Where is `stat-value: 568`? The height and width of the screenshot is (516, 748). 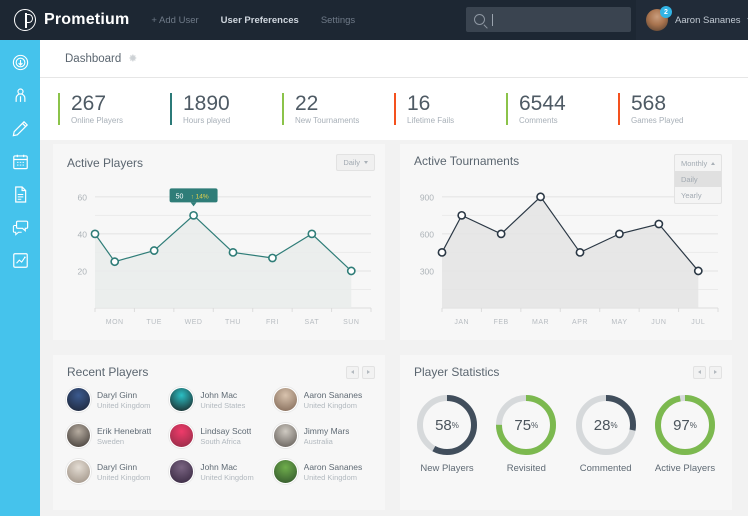
stat-value: 568 is located at coordinates (649, 103).